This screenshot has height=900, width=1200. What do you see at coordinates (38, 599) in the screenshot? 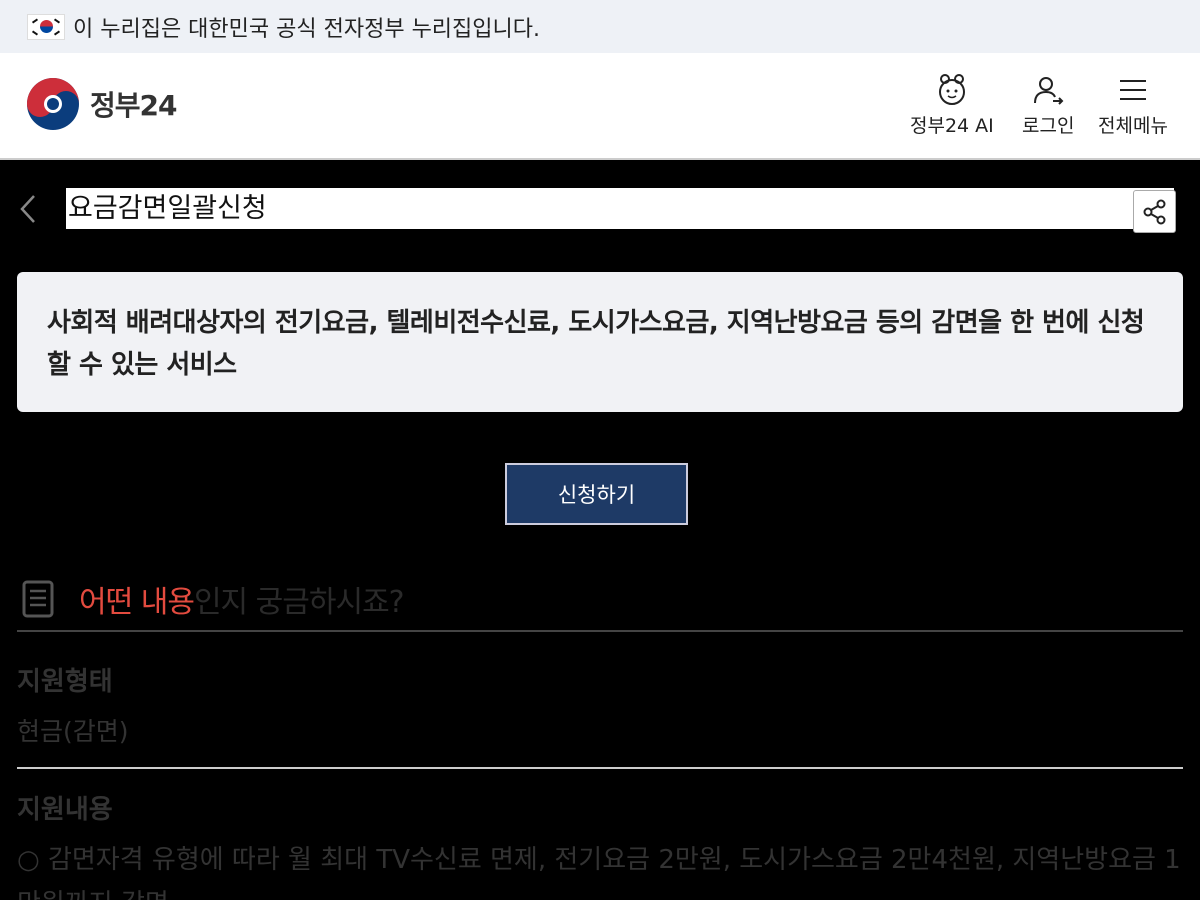
I see `document-icon` at bounding box center [38, 599].